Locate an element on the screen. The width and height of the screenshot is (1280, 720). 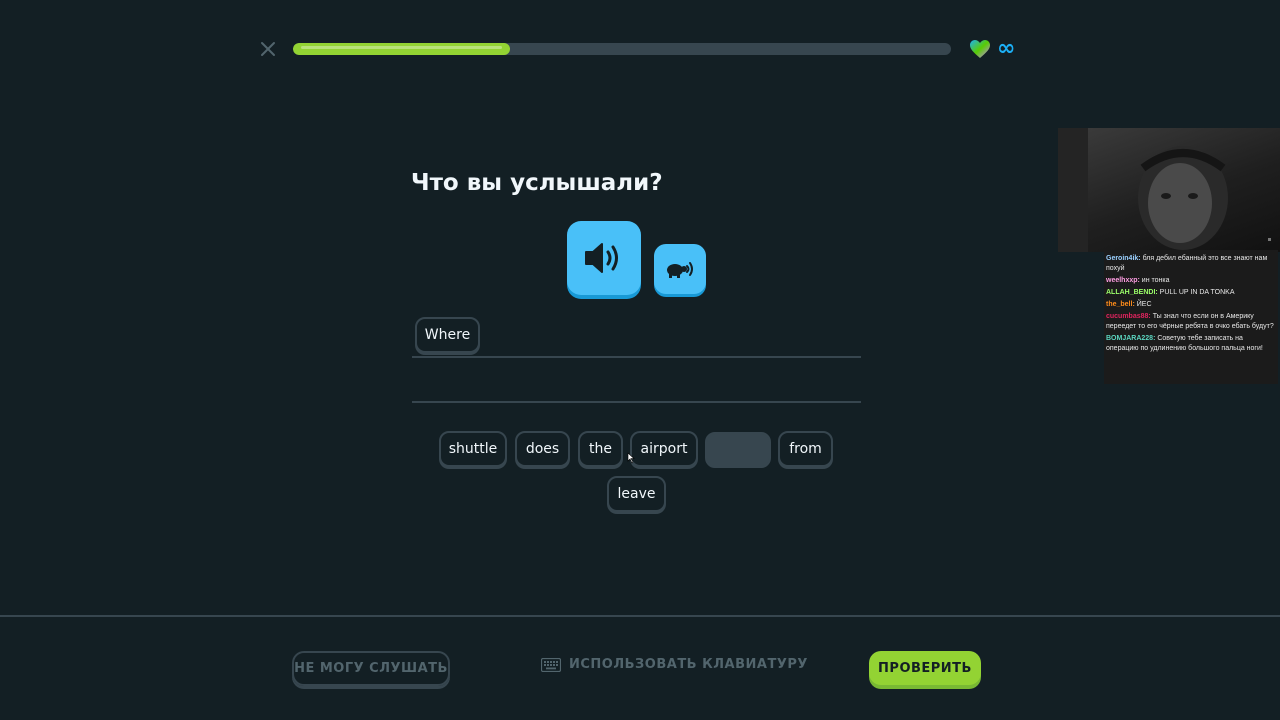
chat-message: ALLAH_BENDI: PULL UP IN DA TONKA is located at coordinates (1191, 293).